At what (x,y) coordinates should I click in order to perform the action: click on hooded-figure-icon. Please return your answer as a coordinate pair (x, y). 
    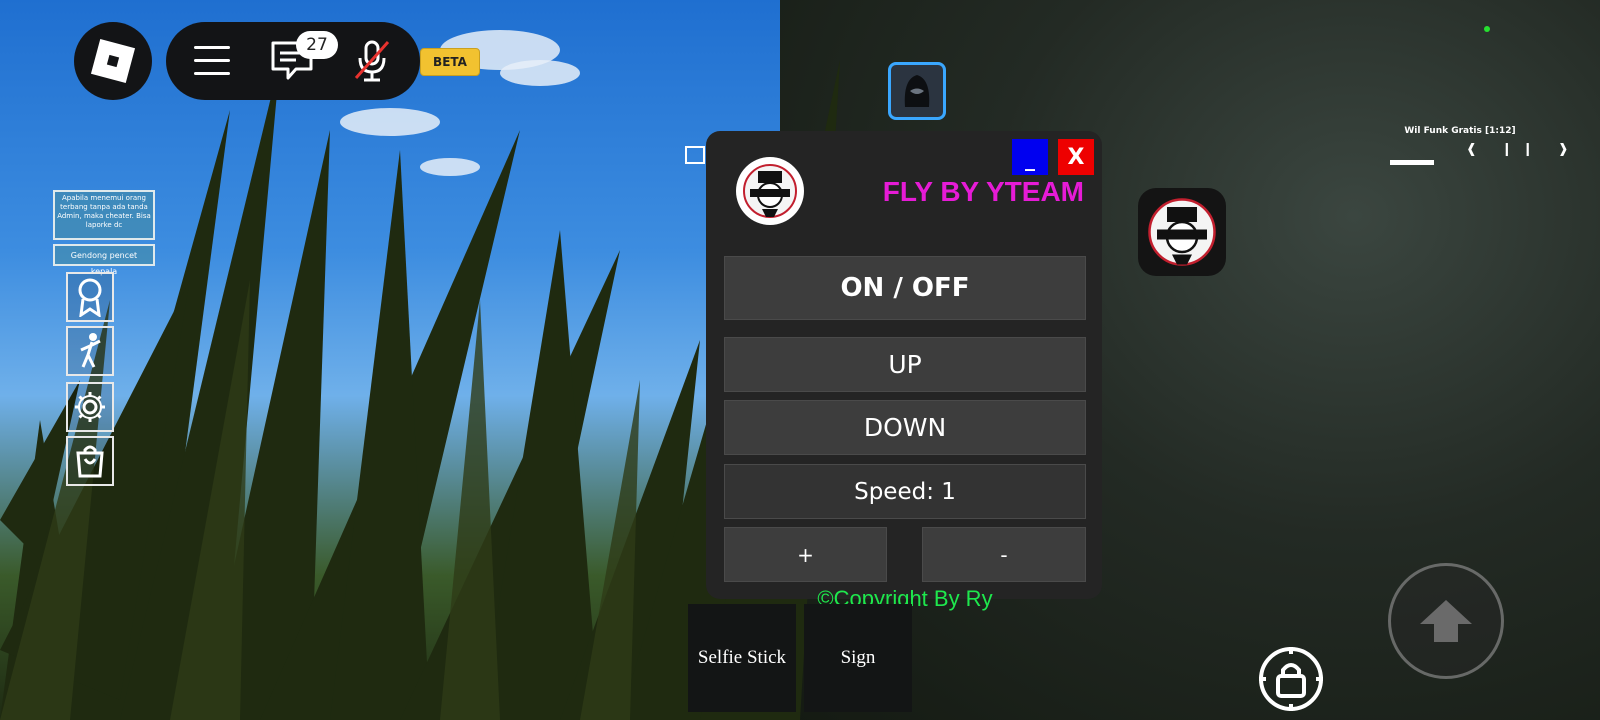
    Looking at the image, I should click on (917, 91).